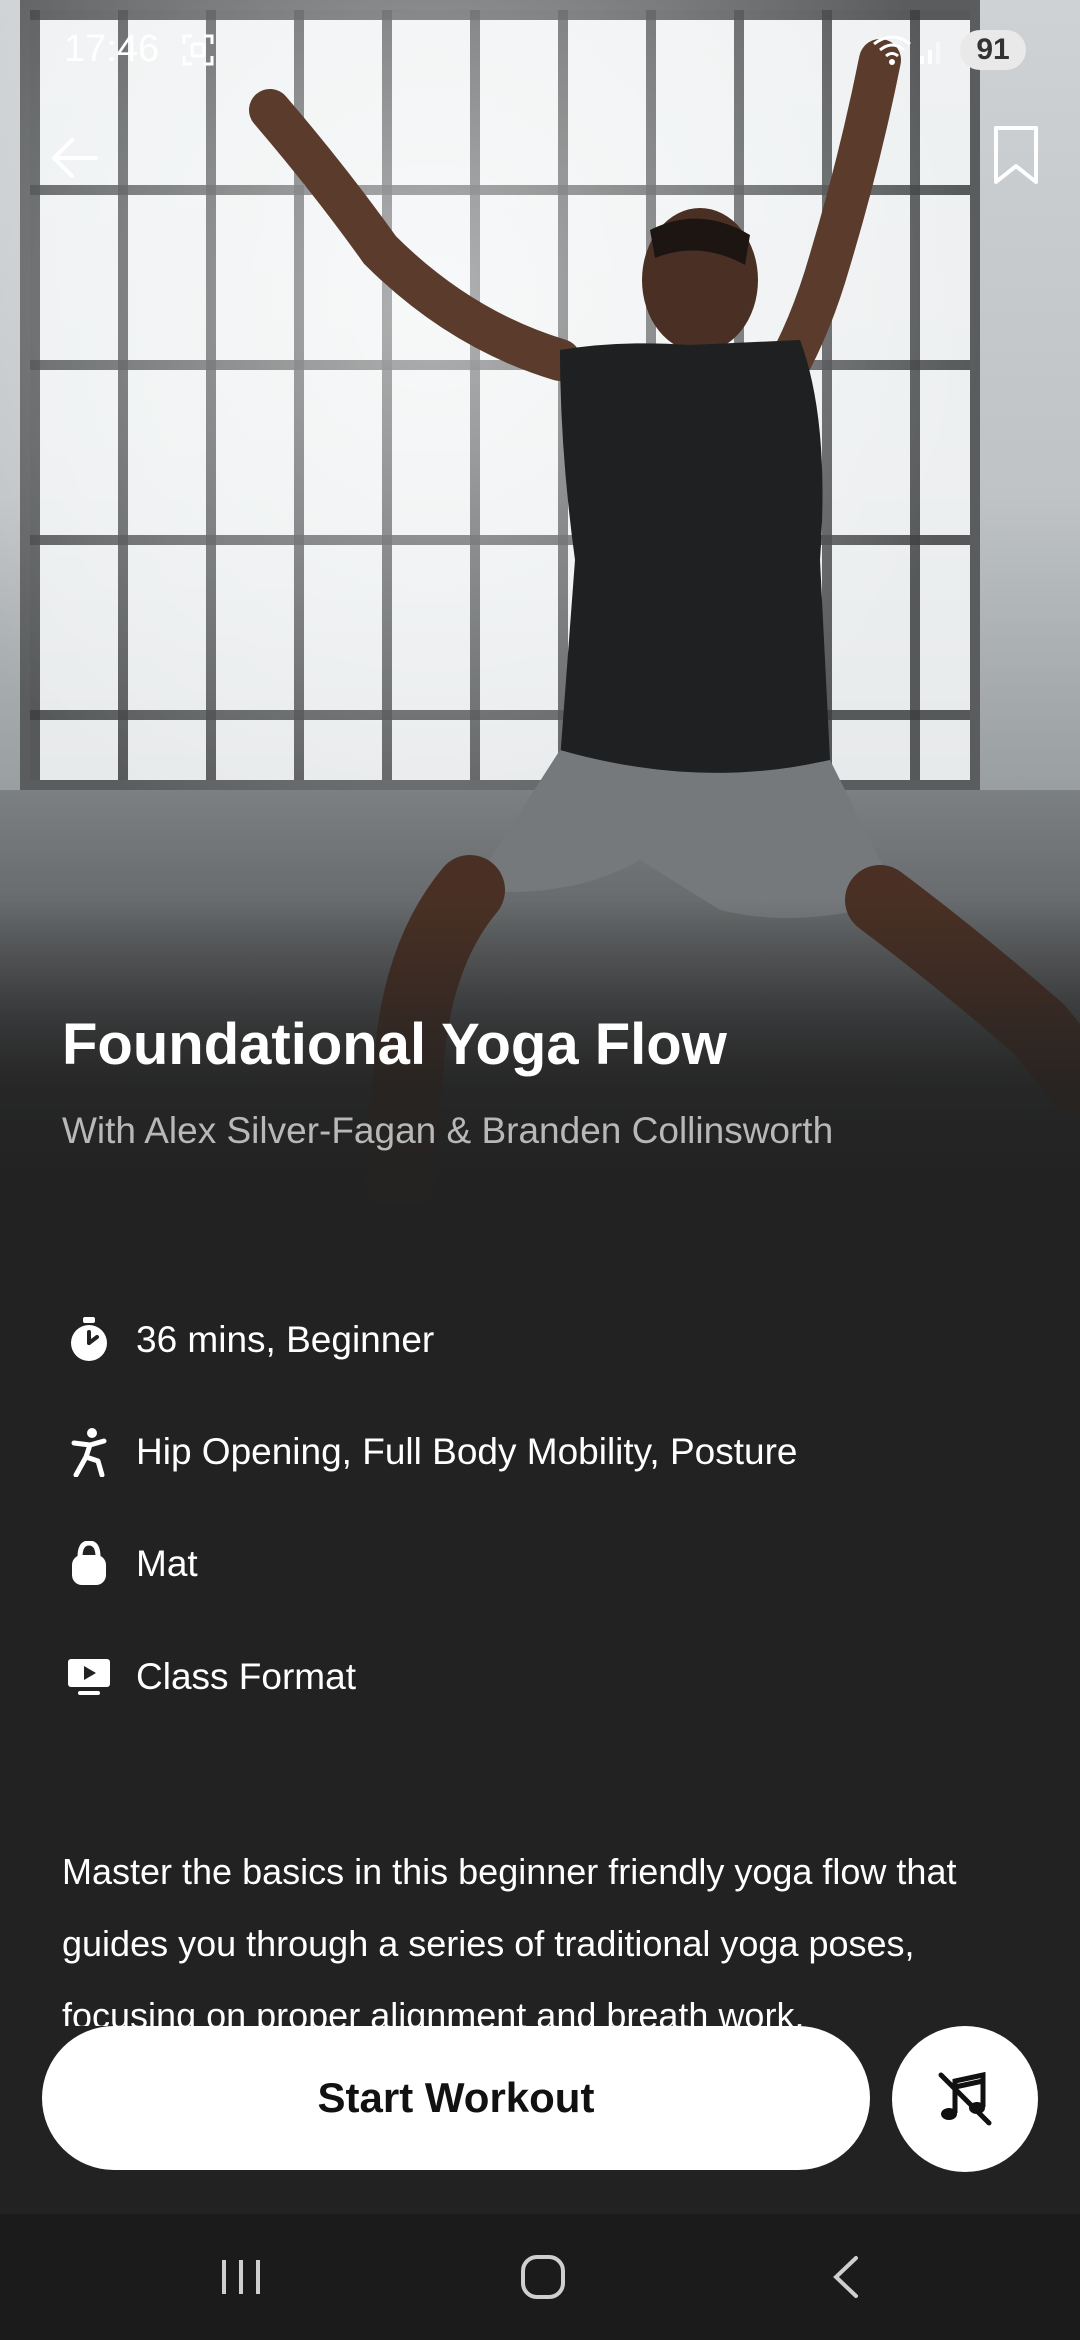 This screenshot has width=1080, height=2340. What do you see at coordinates (993, 50) in the screenshot?
I see `battery-indicator: 91` at bounding box center [993, 50].